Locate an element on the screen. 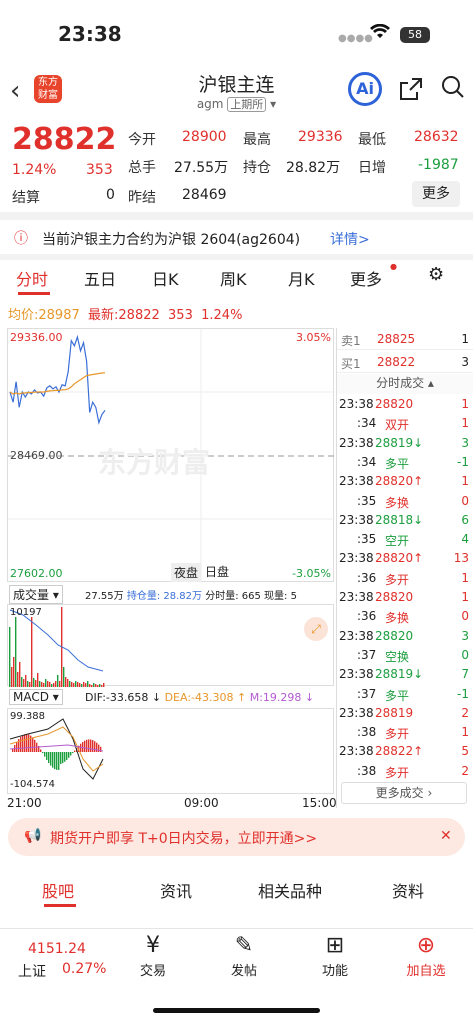 Image resolution: width=473 pixels, height=1024 pixels. tab-weekly: 周K is located at coordinates (233, 278).